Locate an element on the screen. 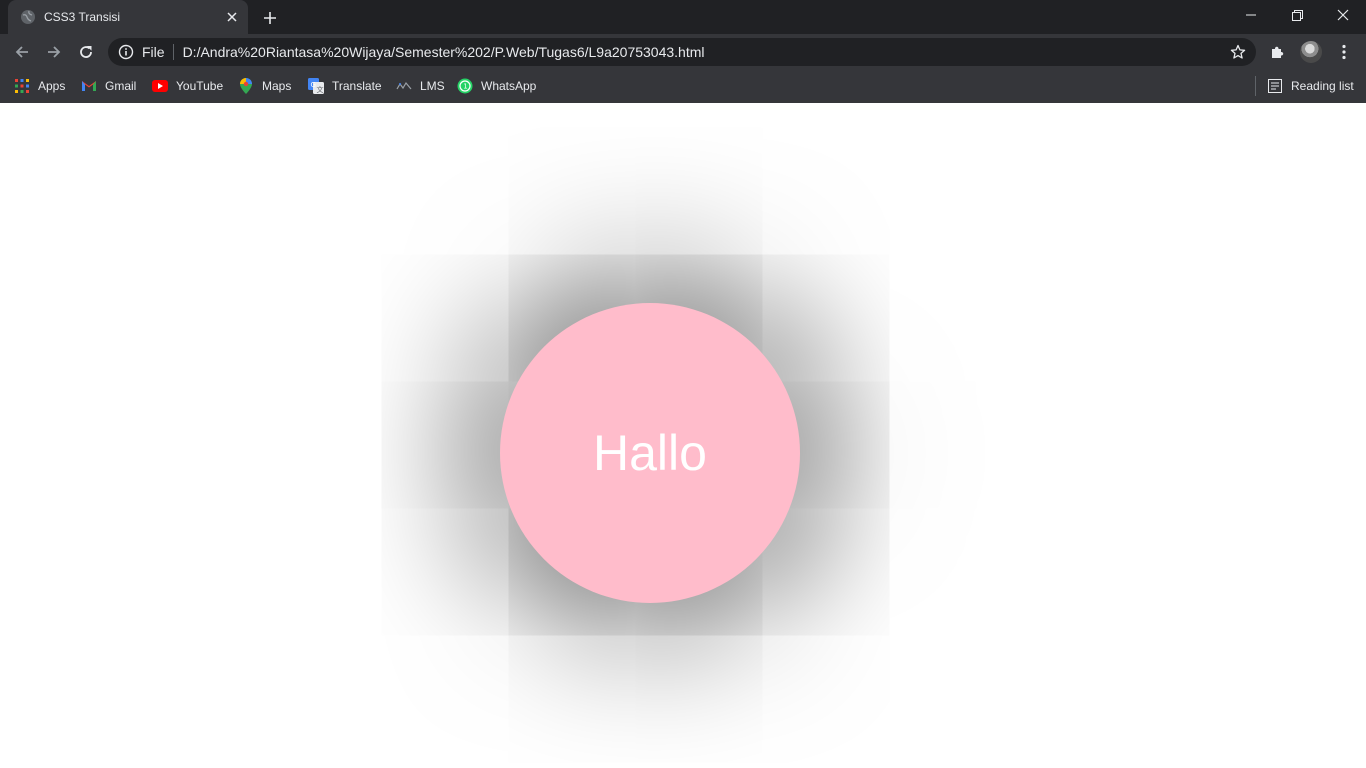  window-controls is located at coordinates (1297, 16).